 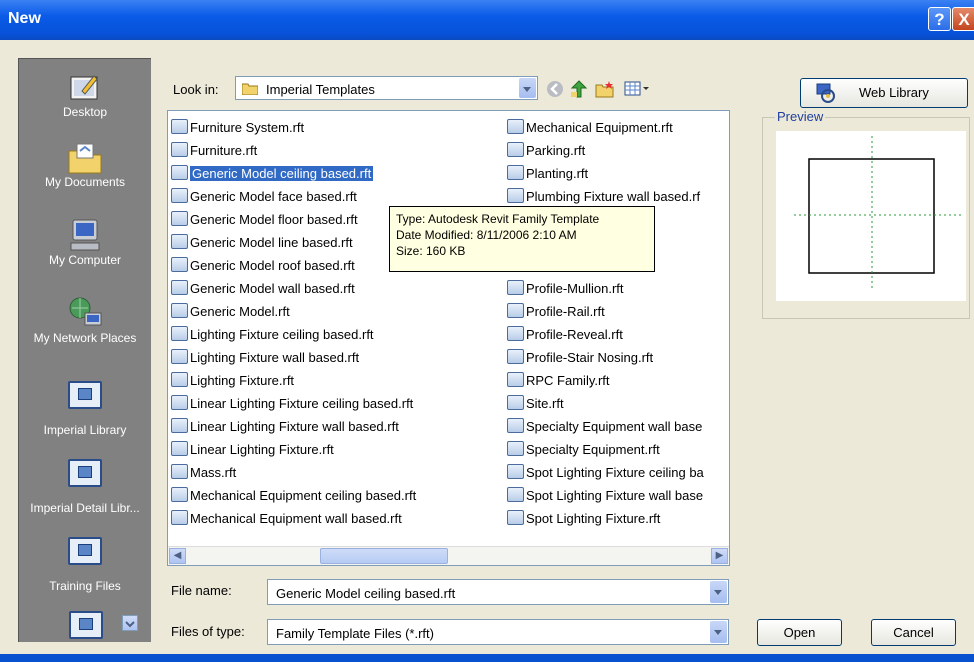 I want to click on file-item: Specialty Equipment wall base, so click(x=605, y=426).